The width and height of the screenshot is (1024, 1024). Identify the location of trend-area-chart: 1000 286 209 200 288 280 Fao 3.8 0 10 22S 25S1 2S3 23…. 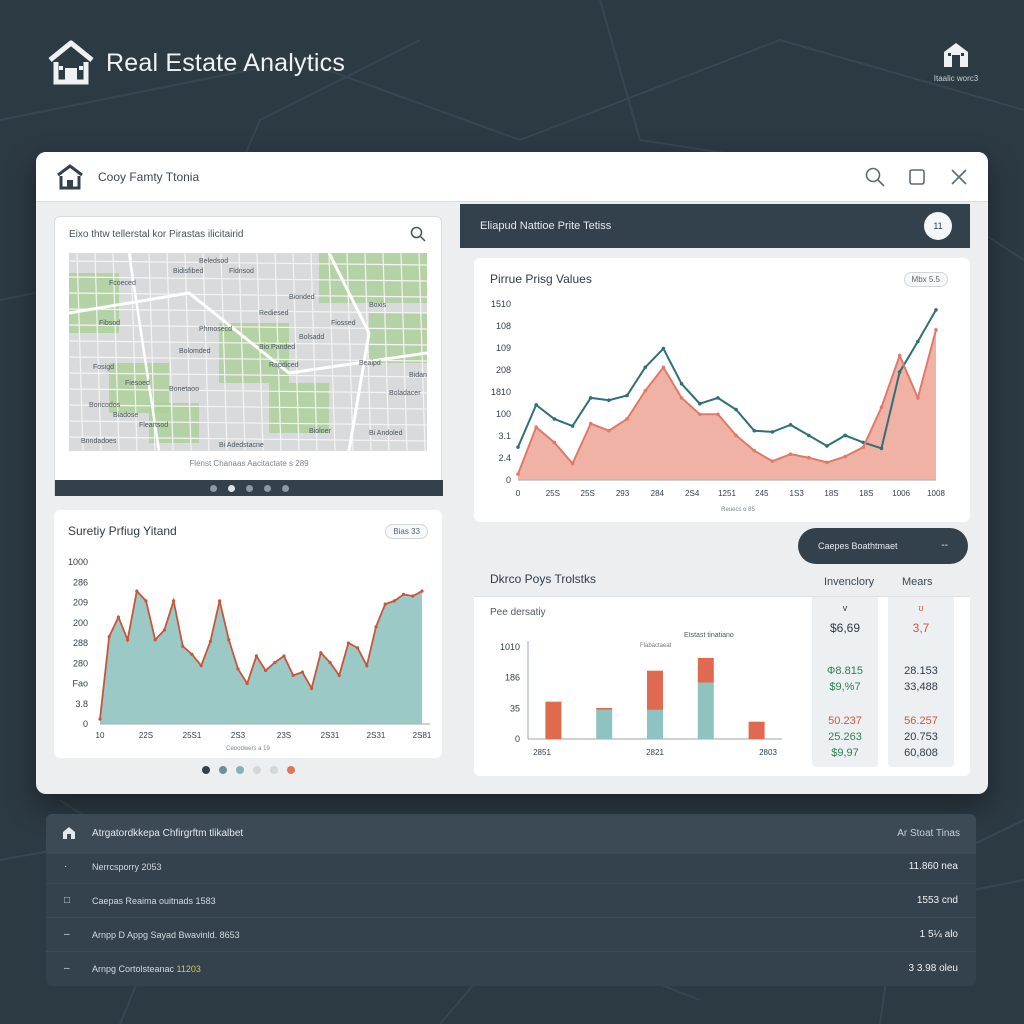
(250, 654).